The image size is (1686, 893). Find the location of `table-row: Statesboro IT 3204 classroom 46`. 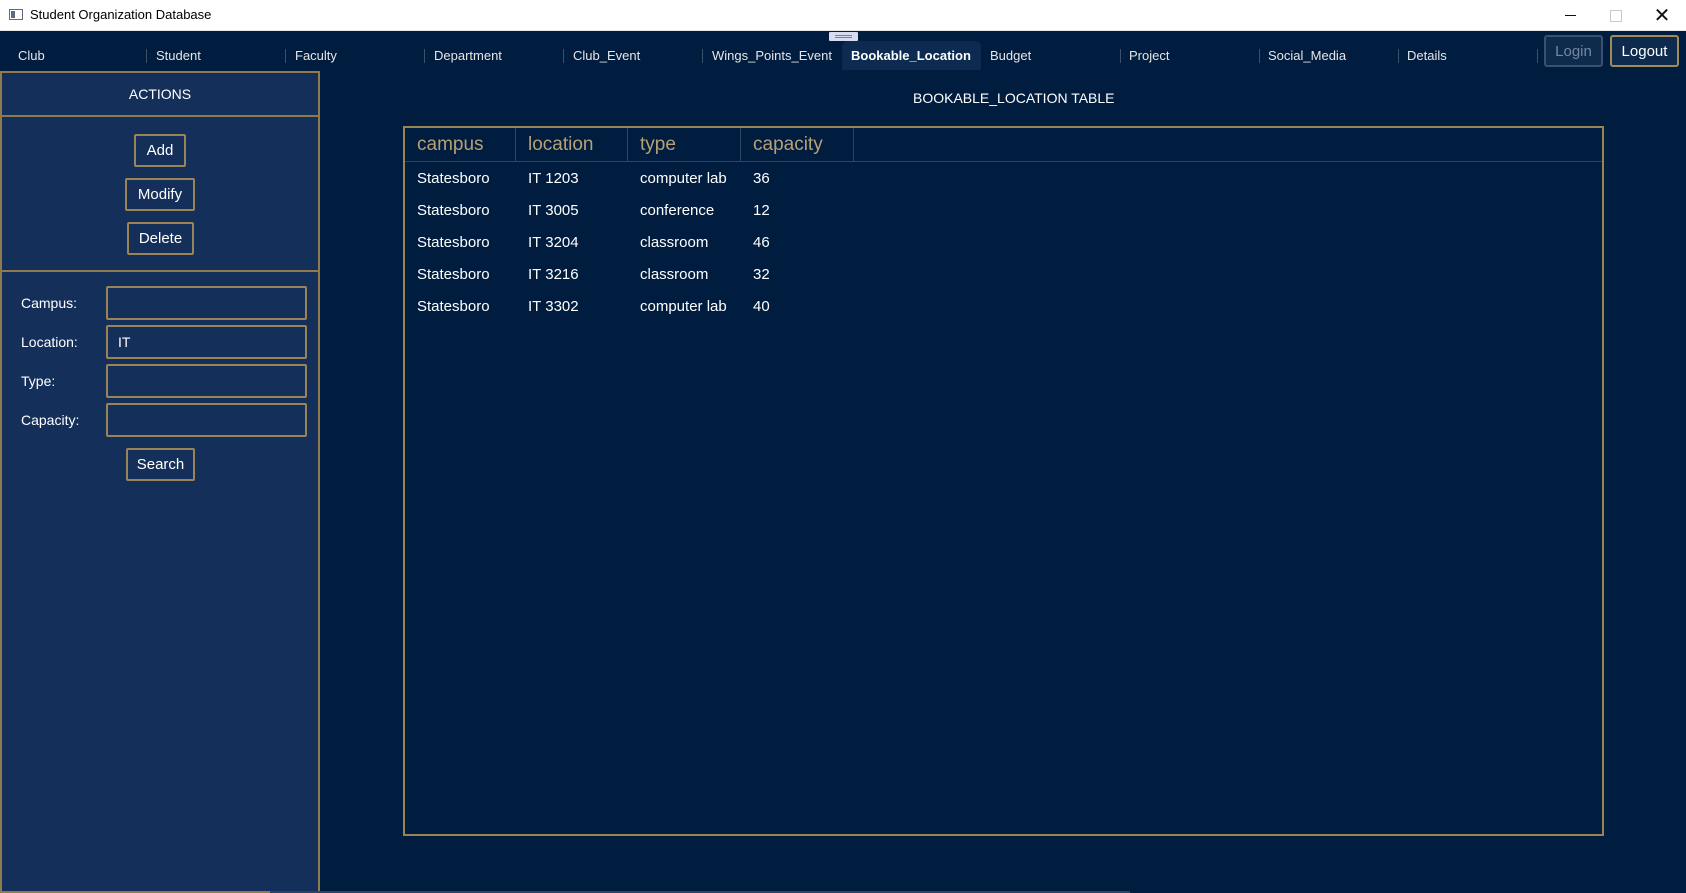

table-row: Statesboro IT 3204 classroom 46 is located at coordinates (1003, 243).